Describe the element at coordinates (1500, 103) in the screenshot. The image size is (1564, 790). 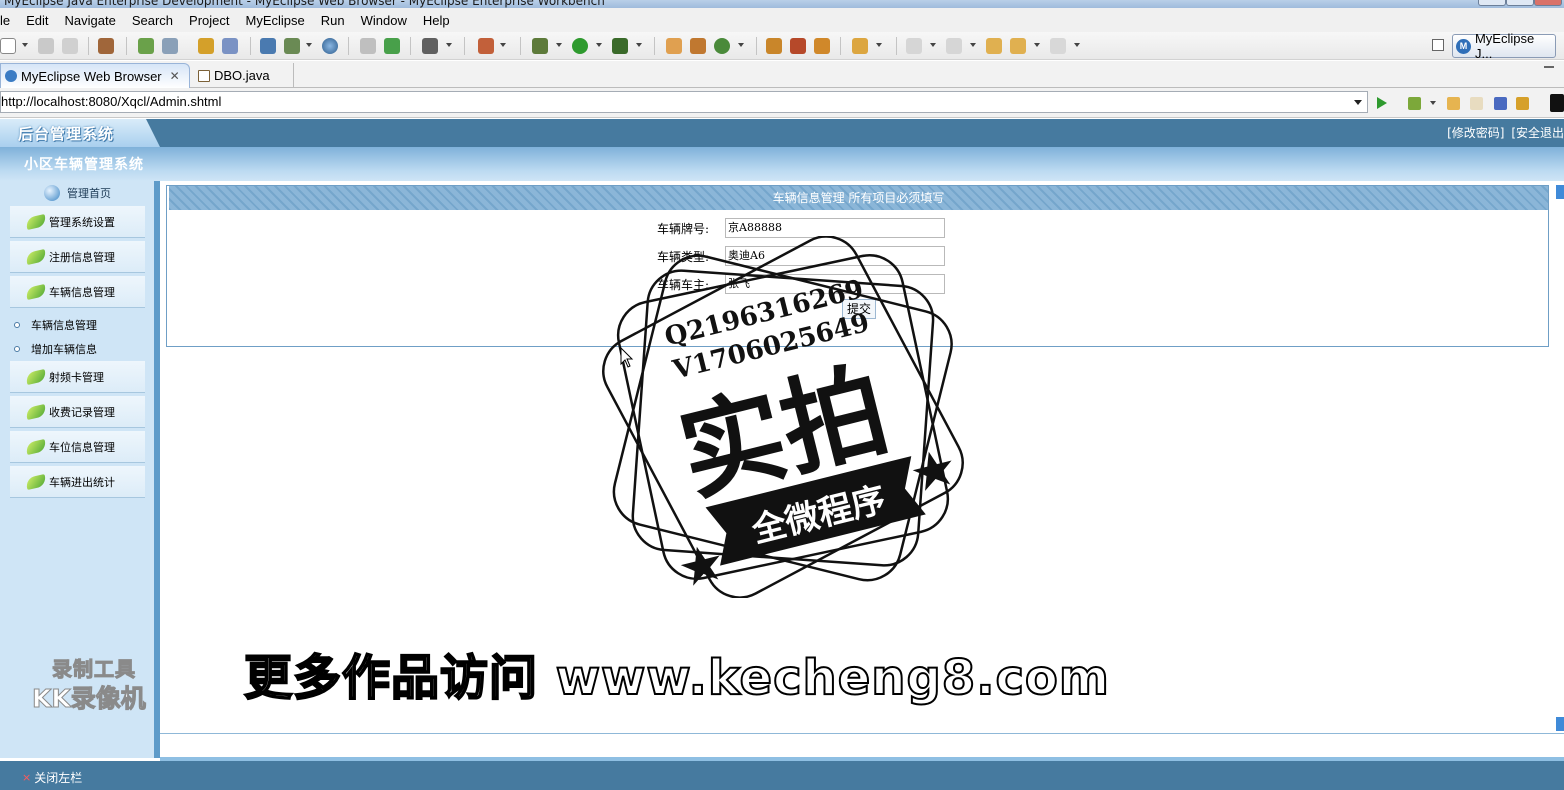
I see `stop-icon` at that location.